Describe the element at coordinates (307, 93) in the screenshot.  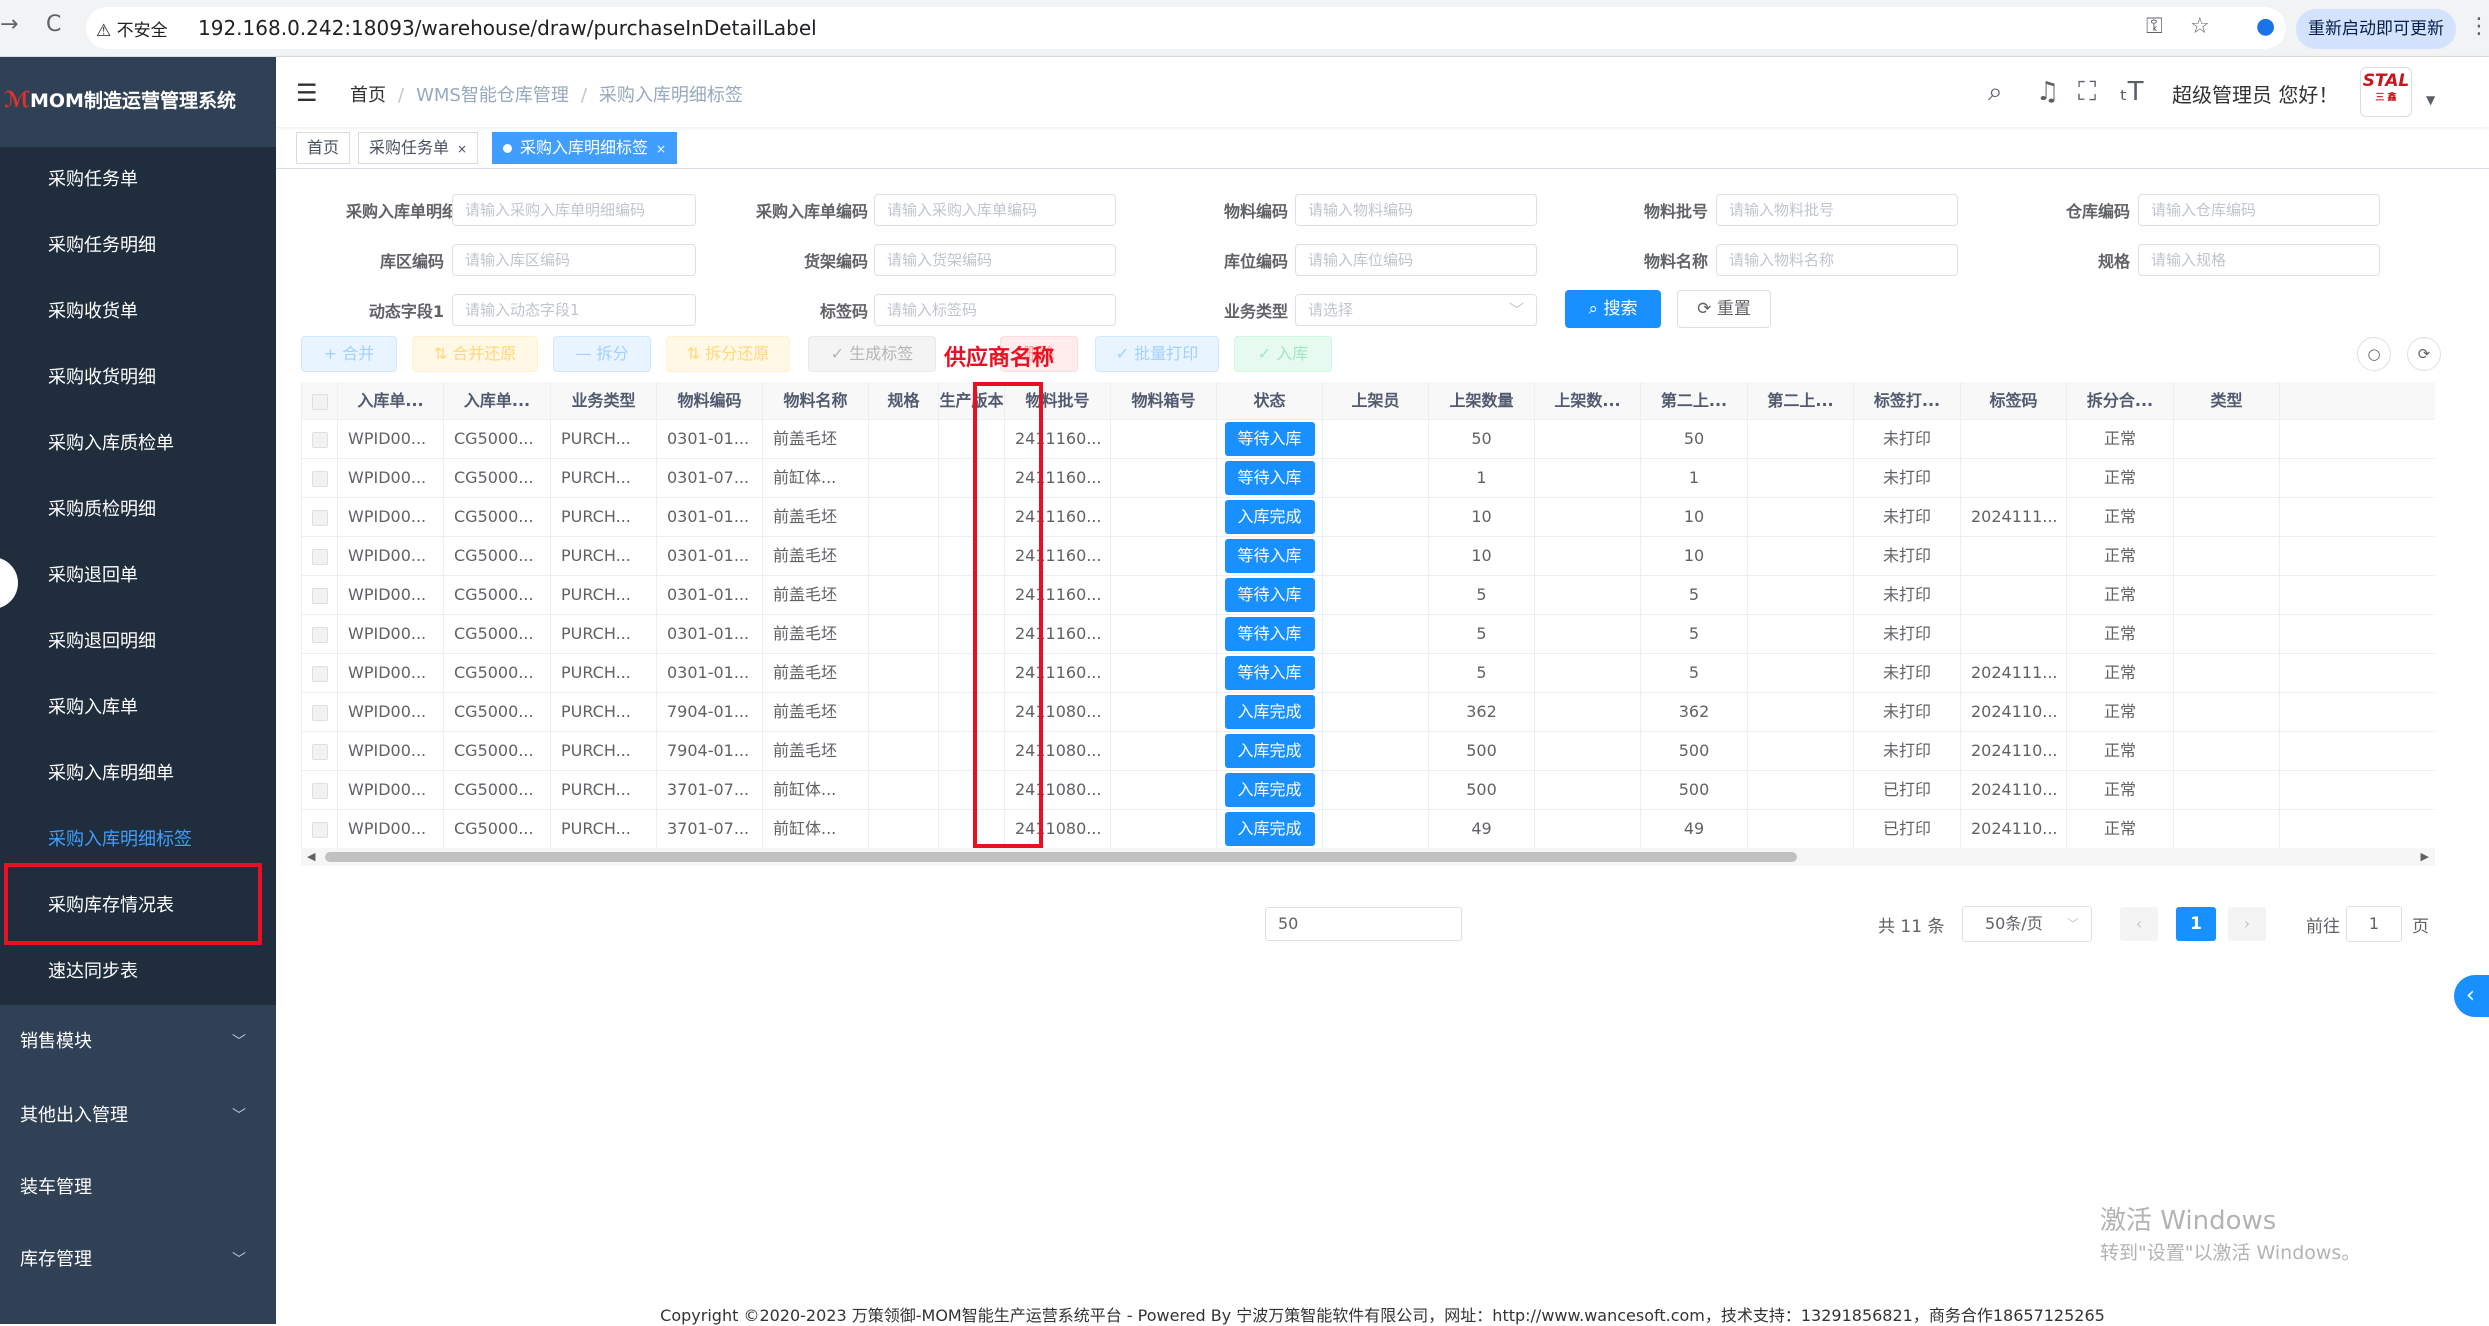
I see `hamburger-icon: ☰` at that location.